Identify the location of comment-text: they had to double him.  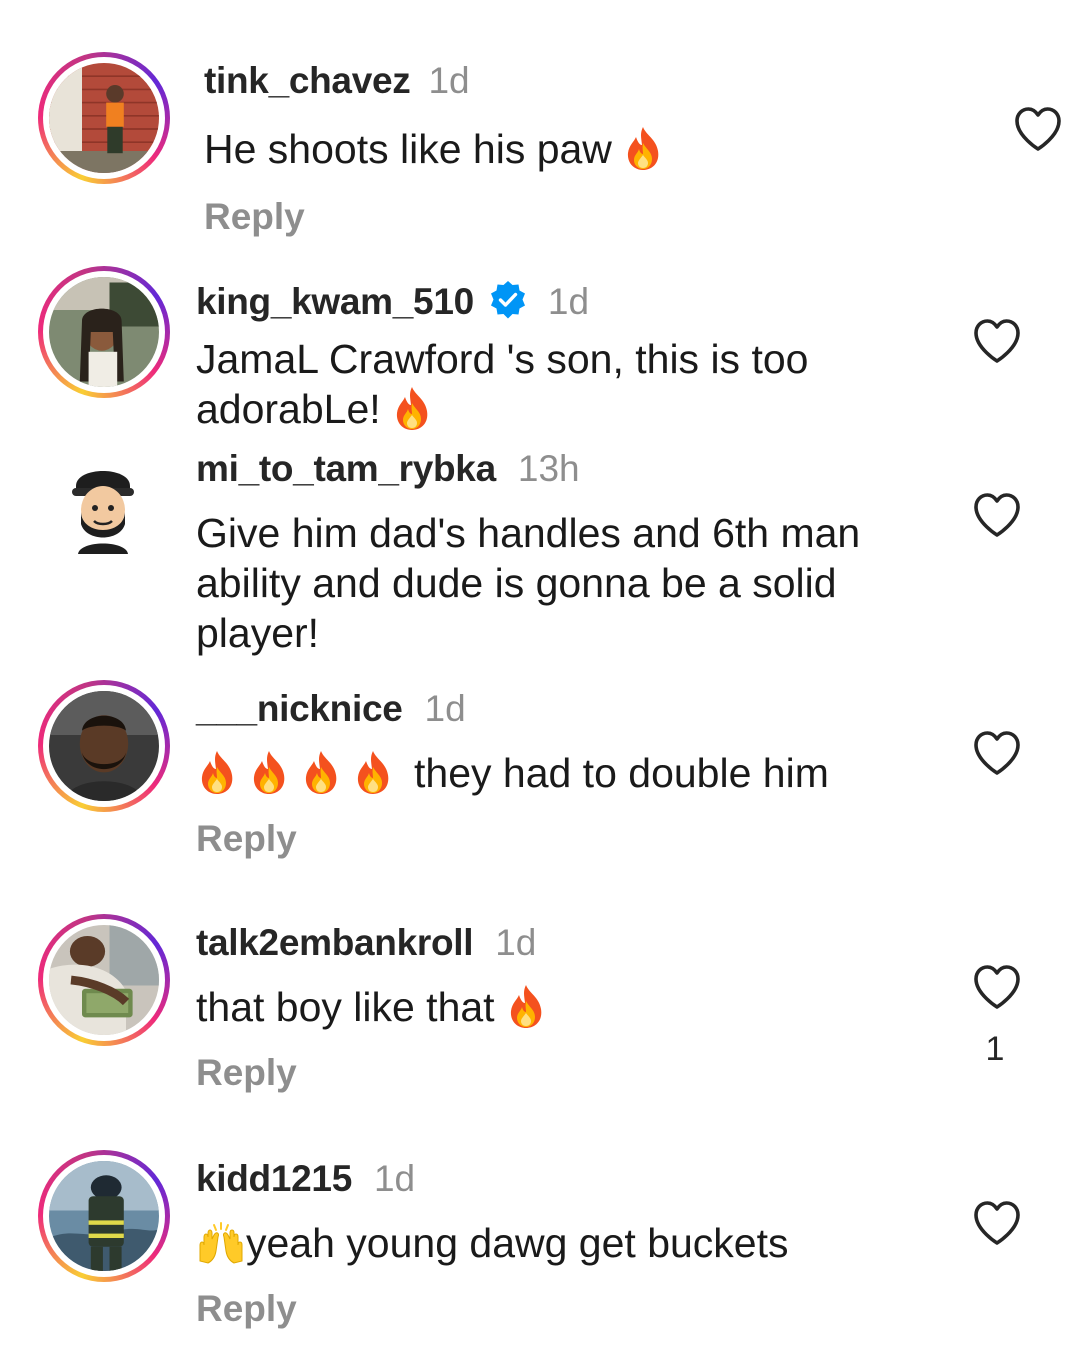
(576, 773).